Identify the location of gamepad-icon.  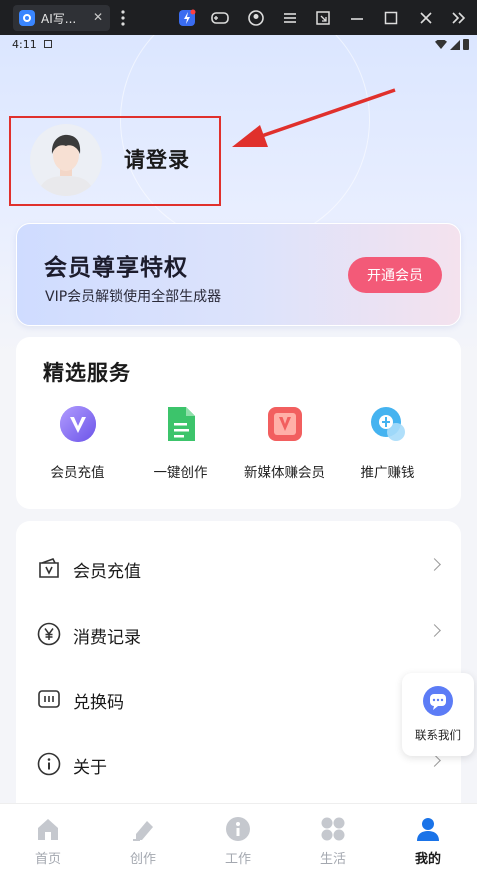
(220, 18).